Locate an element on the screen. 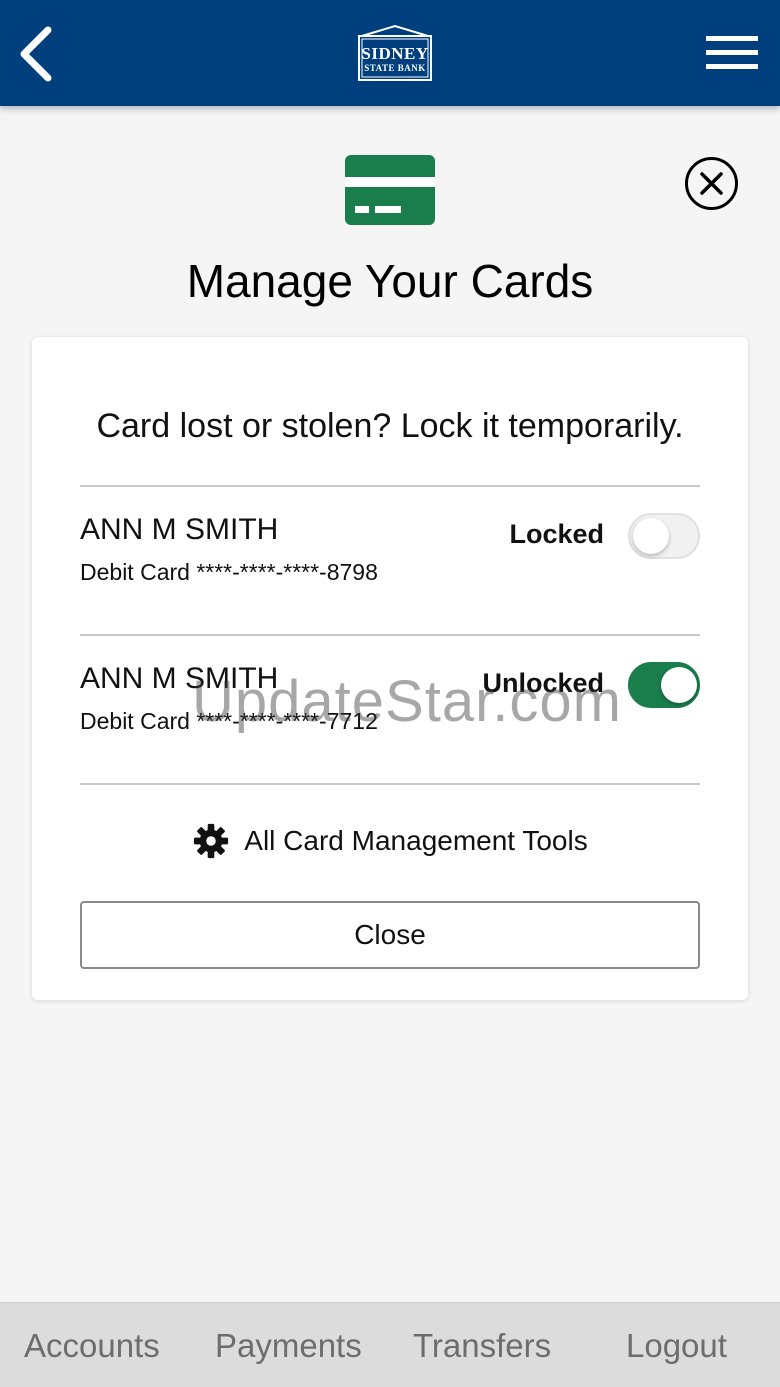  card-lock-status: Locked is located at coordinates (556, 534).